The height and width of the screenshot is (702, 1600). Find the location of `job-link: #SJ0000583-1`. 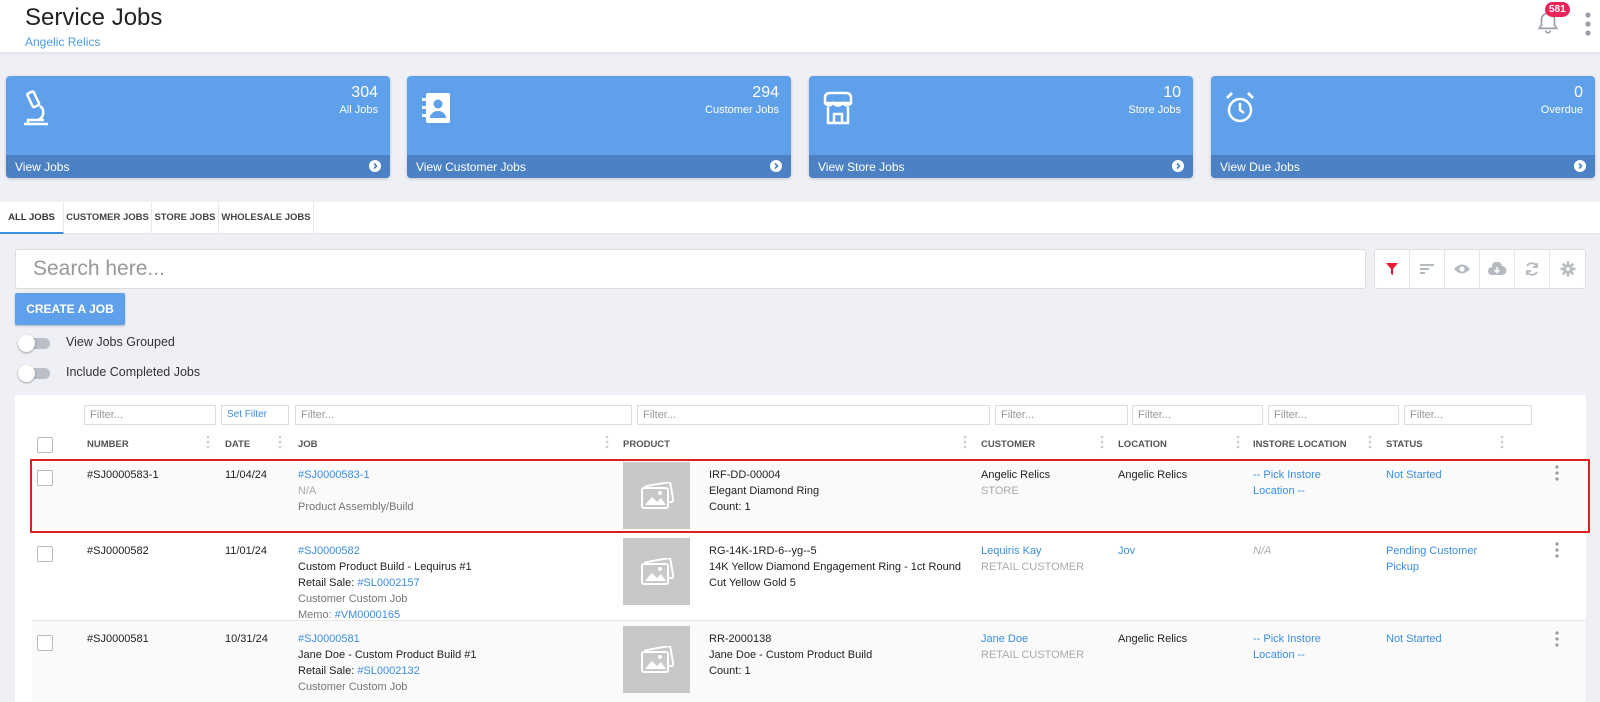

job-link: #SJ0000583-1 is located at coordinates (334, 475).